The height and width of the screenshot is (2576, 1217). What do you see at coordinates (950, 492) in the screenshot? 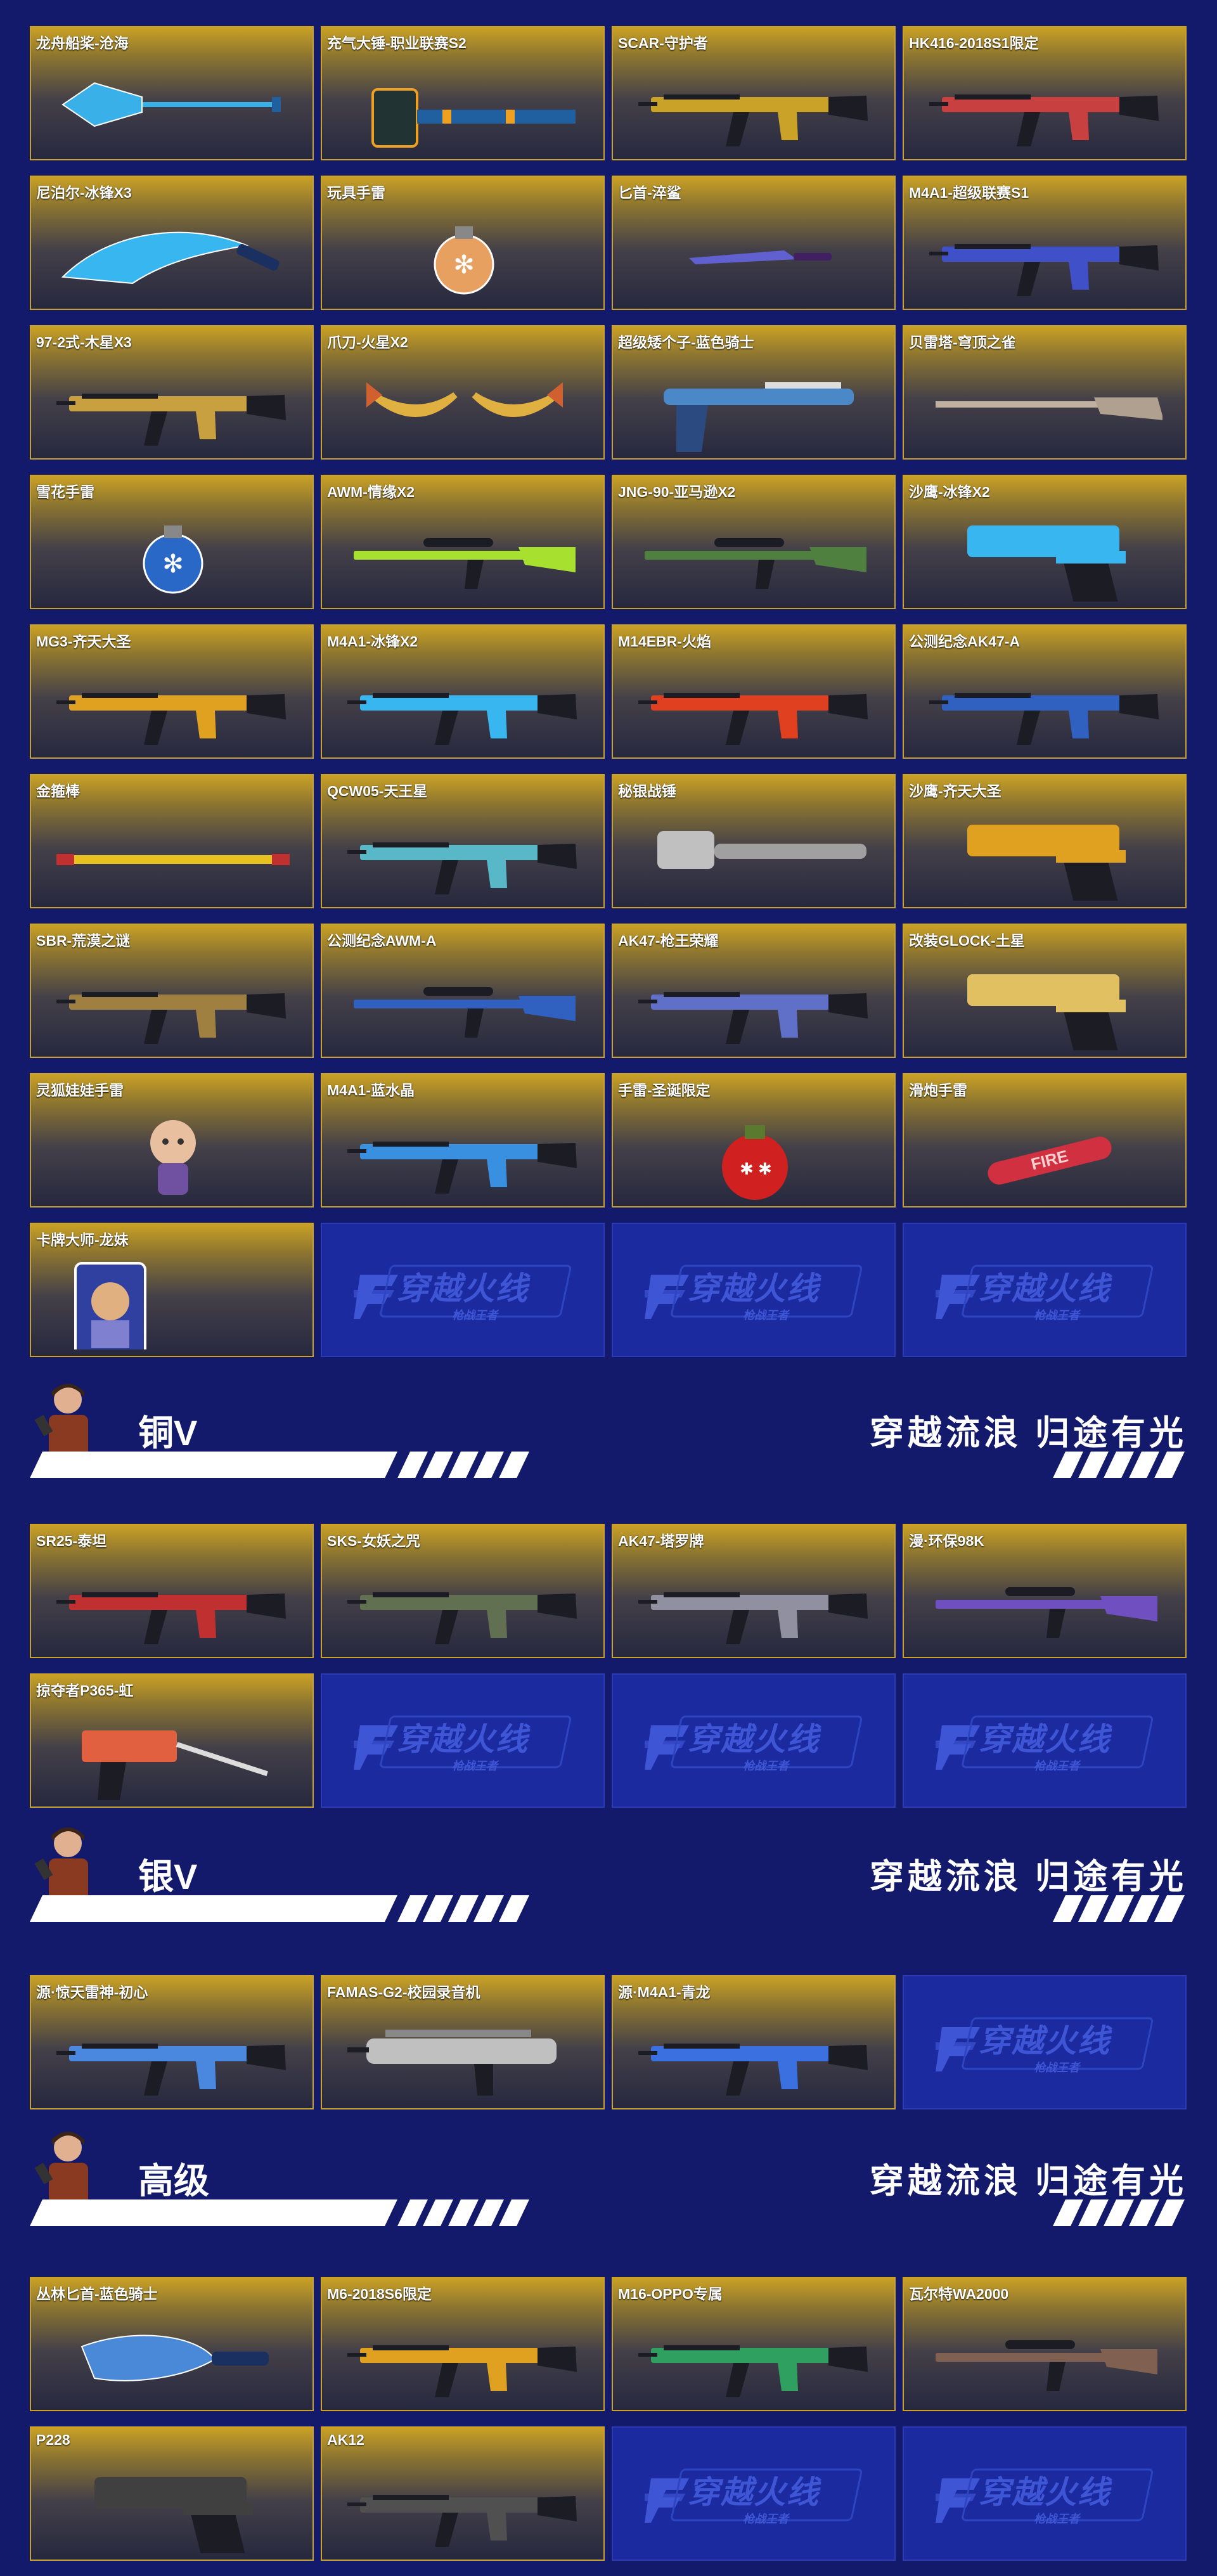
I see `weapon-name: 沙鹰-冰锋X2` at bounding box center [950, 492].